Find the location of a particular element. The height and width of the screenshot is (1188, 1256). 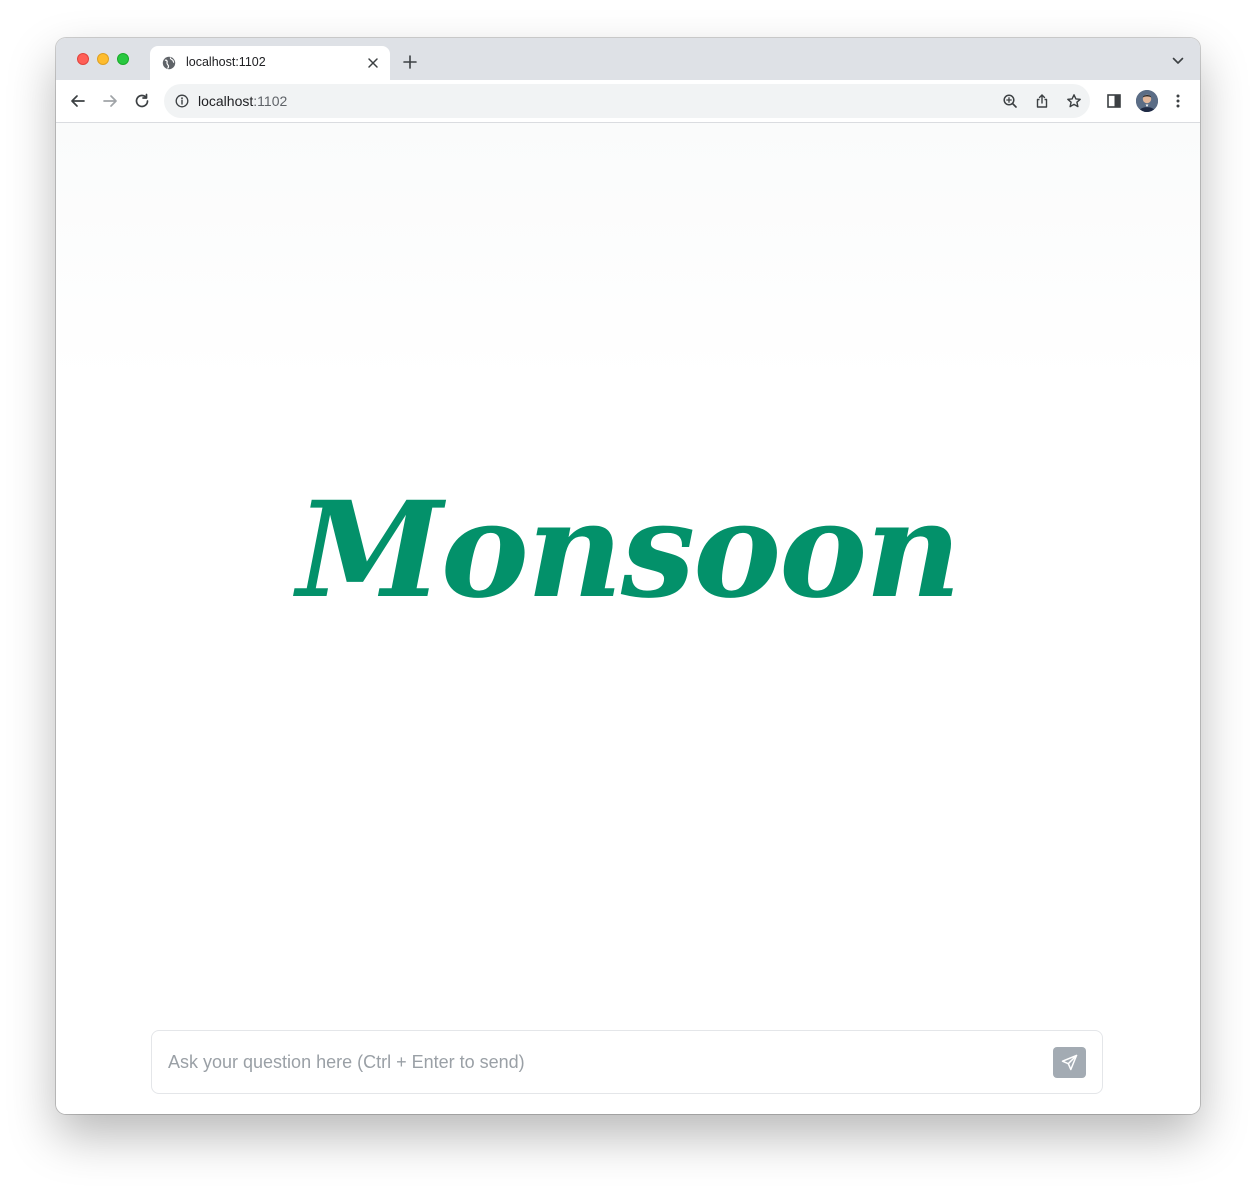

minimize-window-button is located at coordinates (103, 59).